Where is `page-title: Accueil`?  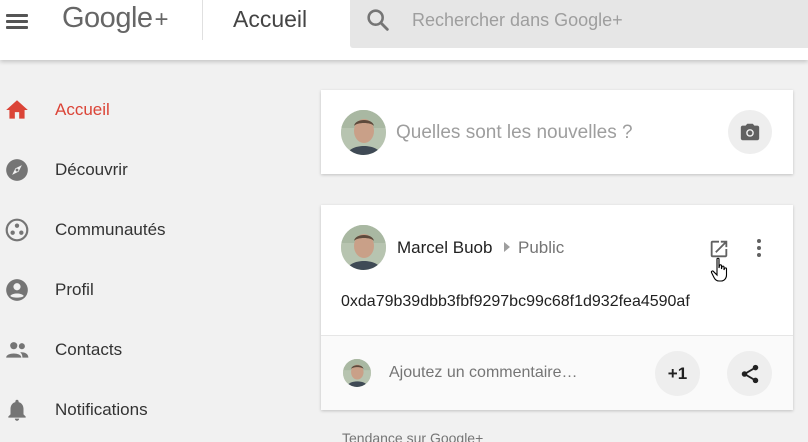
page-title: Accueil is located at coordinates (270, 19).